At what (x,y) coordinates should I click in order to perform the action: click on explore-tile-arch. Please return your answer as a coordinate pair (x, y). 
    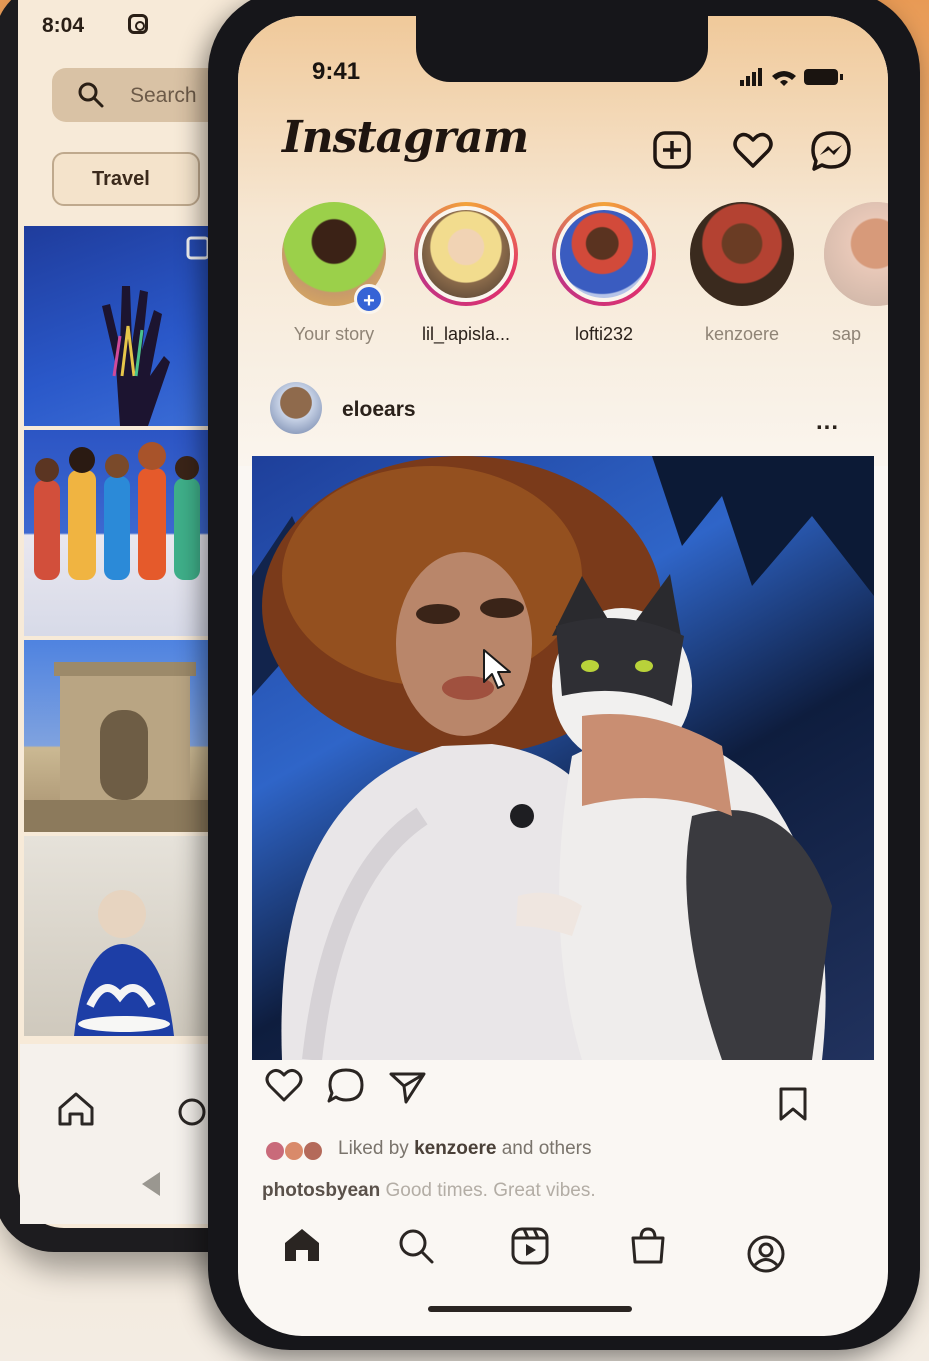
    Looking at the image, I should click on (122, 736).